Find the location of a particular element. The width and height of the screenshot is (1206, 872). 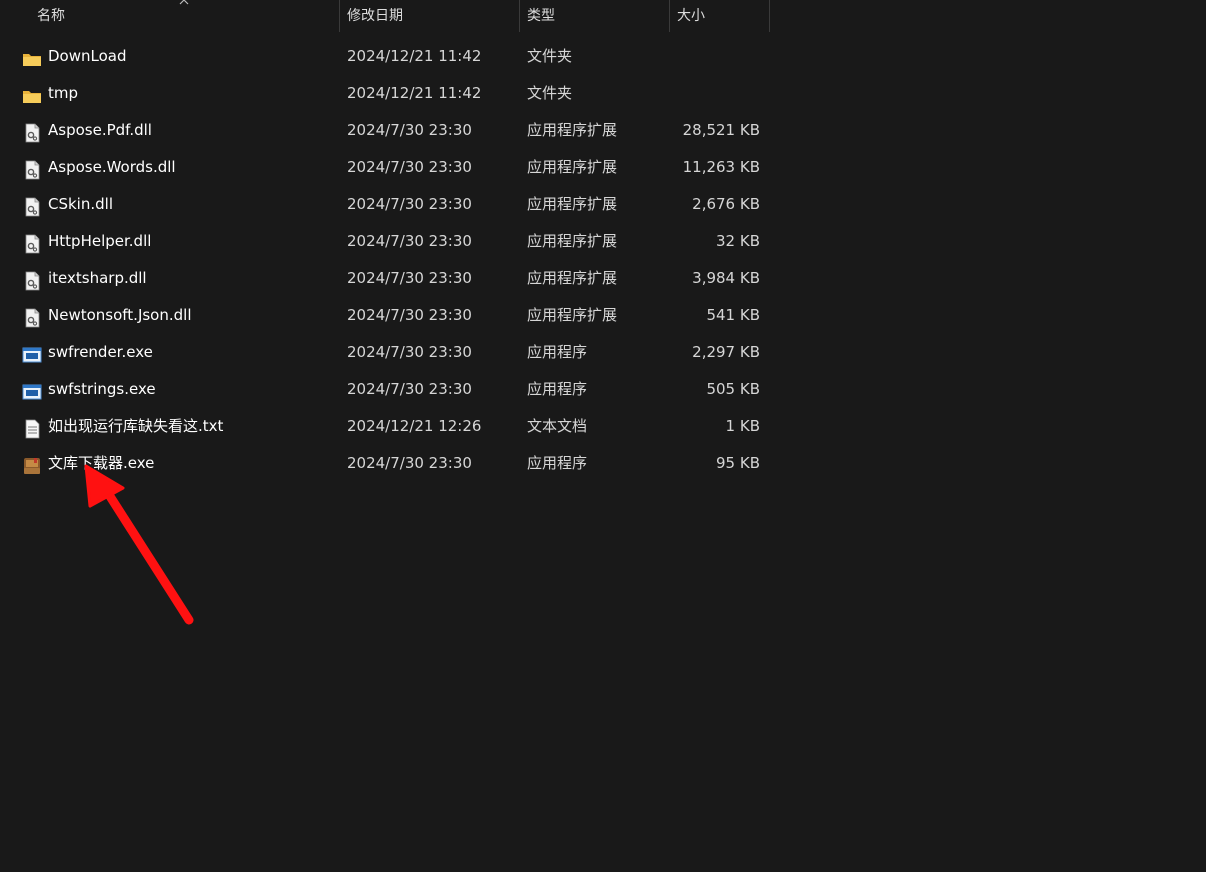

file-name: swfstrings.exe is located at coordinates (102, 389).